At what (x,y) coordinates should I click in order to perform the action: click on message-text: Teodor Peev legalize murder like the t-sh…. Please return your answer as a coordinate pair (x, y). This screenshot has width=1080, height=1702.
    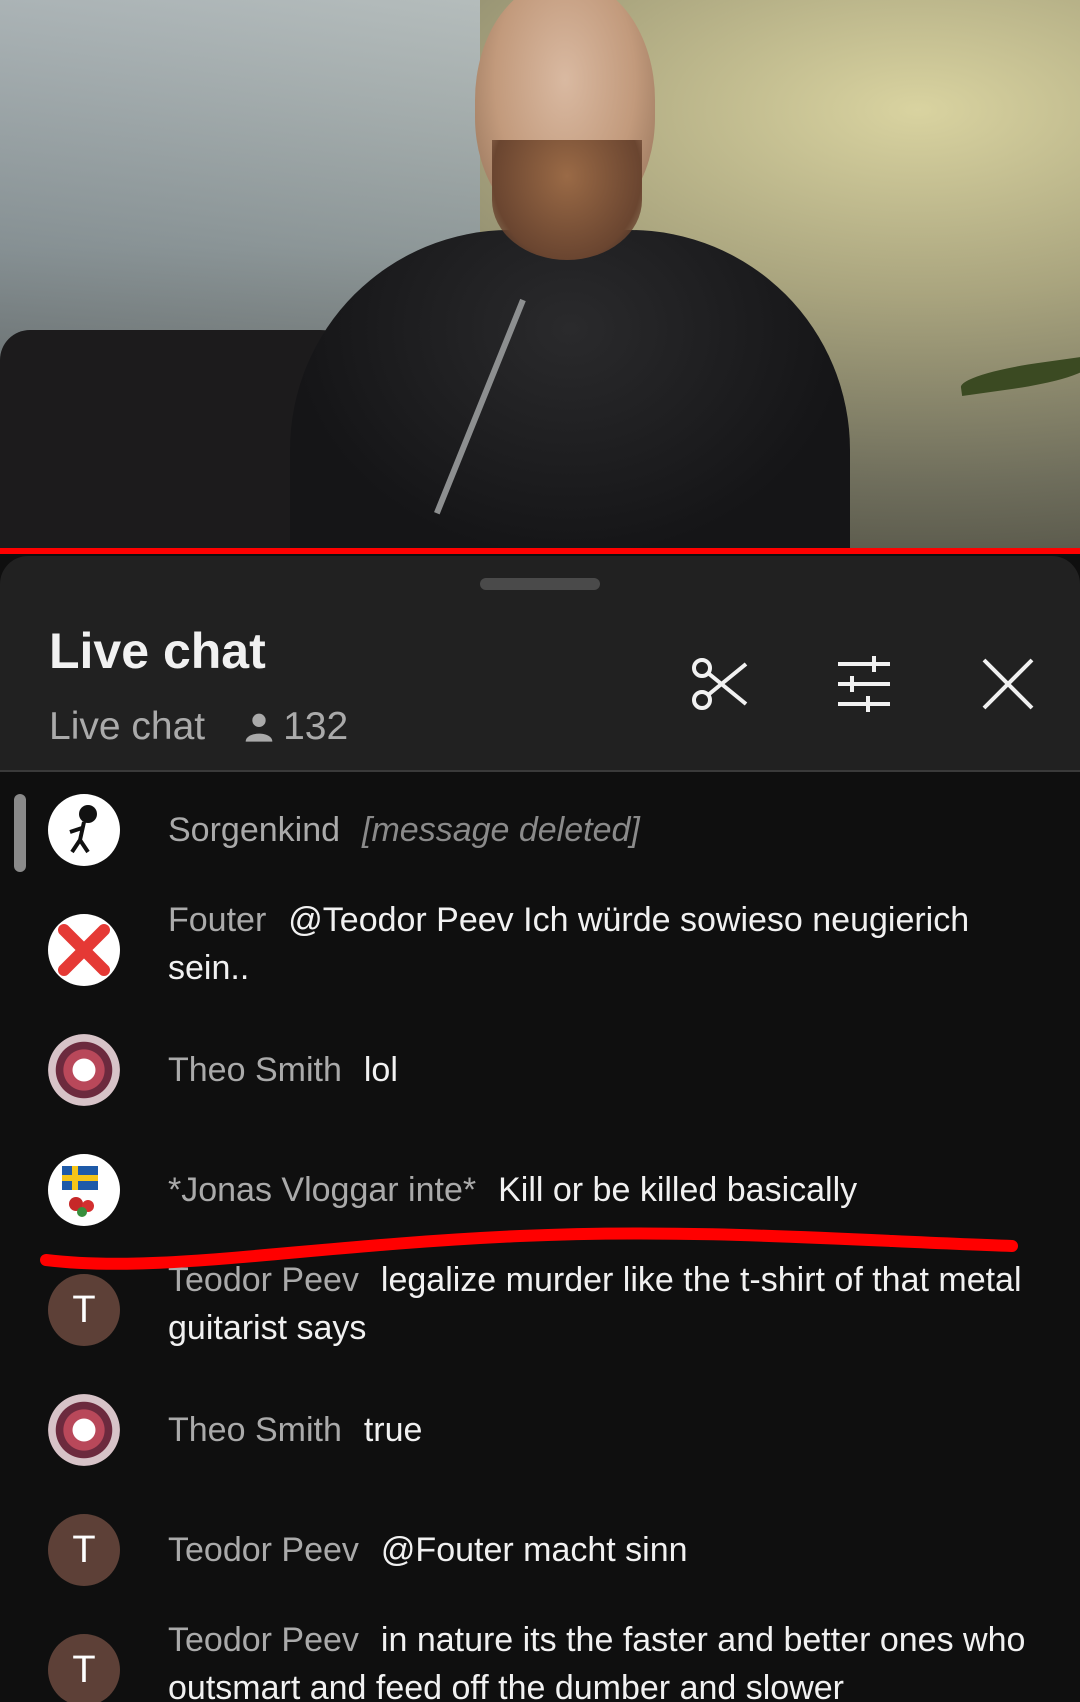
    Looking at the image, I should click on (608, 1304).